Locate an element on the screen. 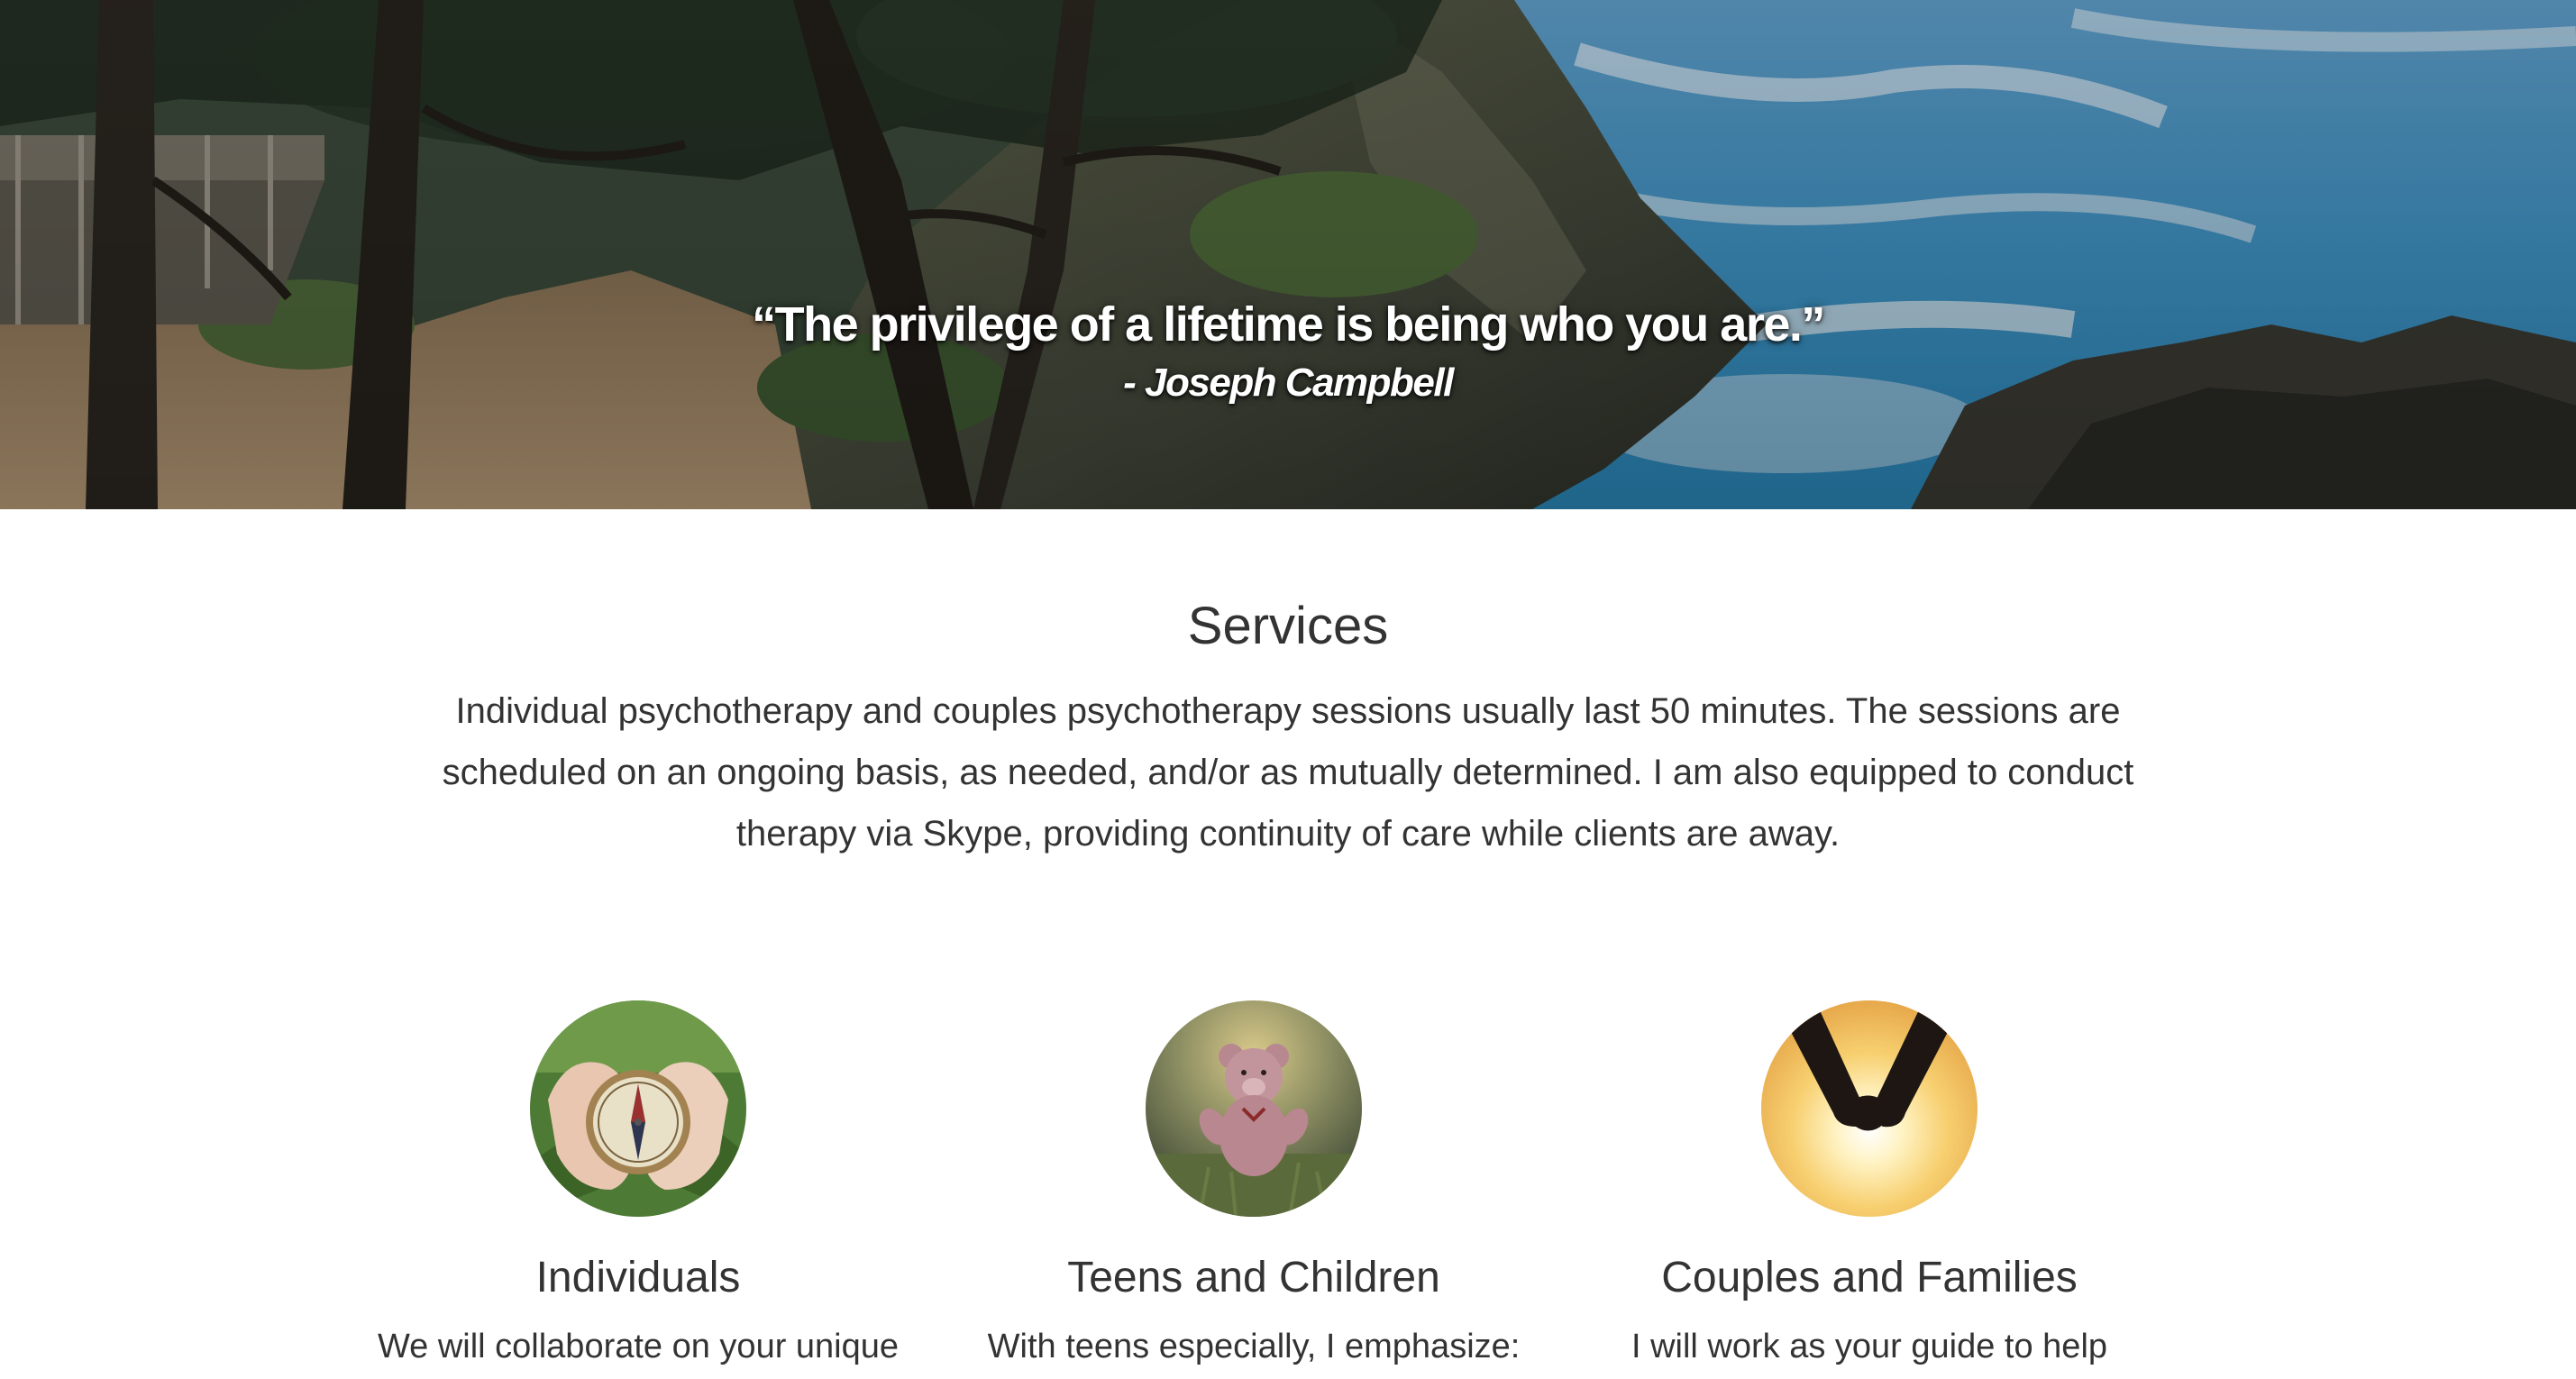 The image size is (2576, 1379). card-text: With teens especially, I emphasize: is located at coordinates (1254, 1346).